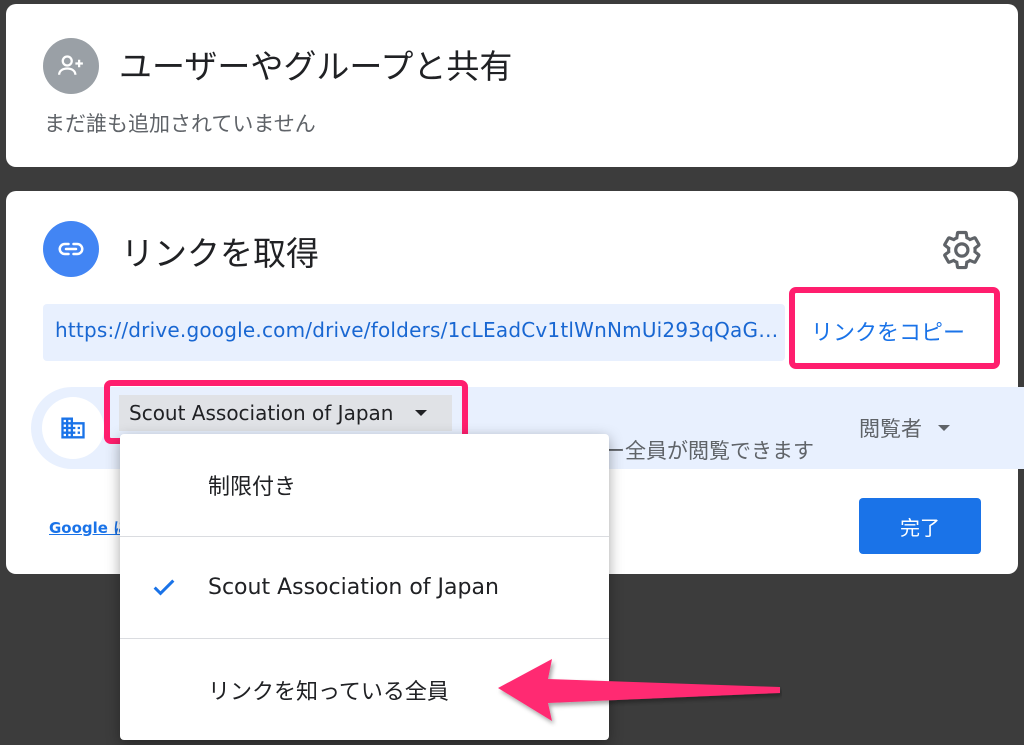  I want to click on share-title: ユーザーやグループと共有, so click(316, 66).